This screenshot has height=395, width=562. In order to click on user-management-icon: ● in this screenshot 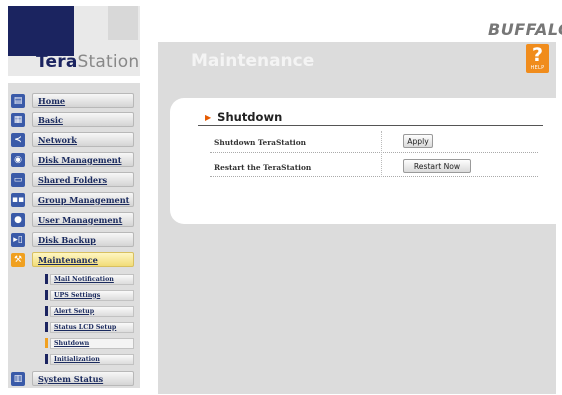, I will do `click(18, 219)`.